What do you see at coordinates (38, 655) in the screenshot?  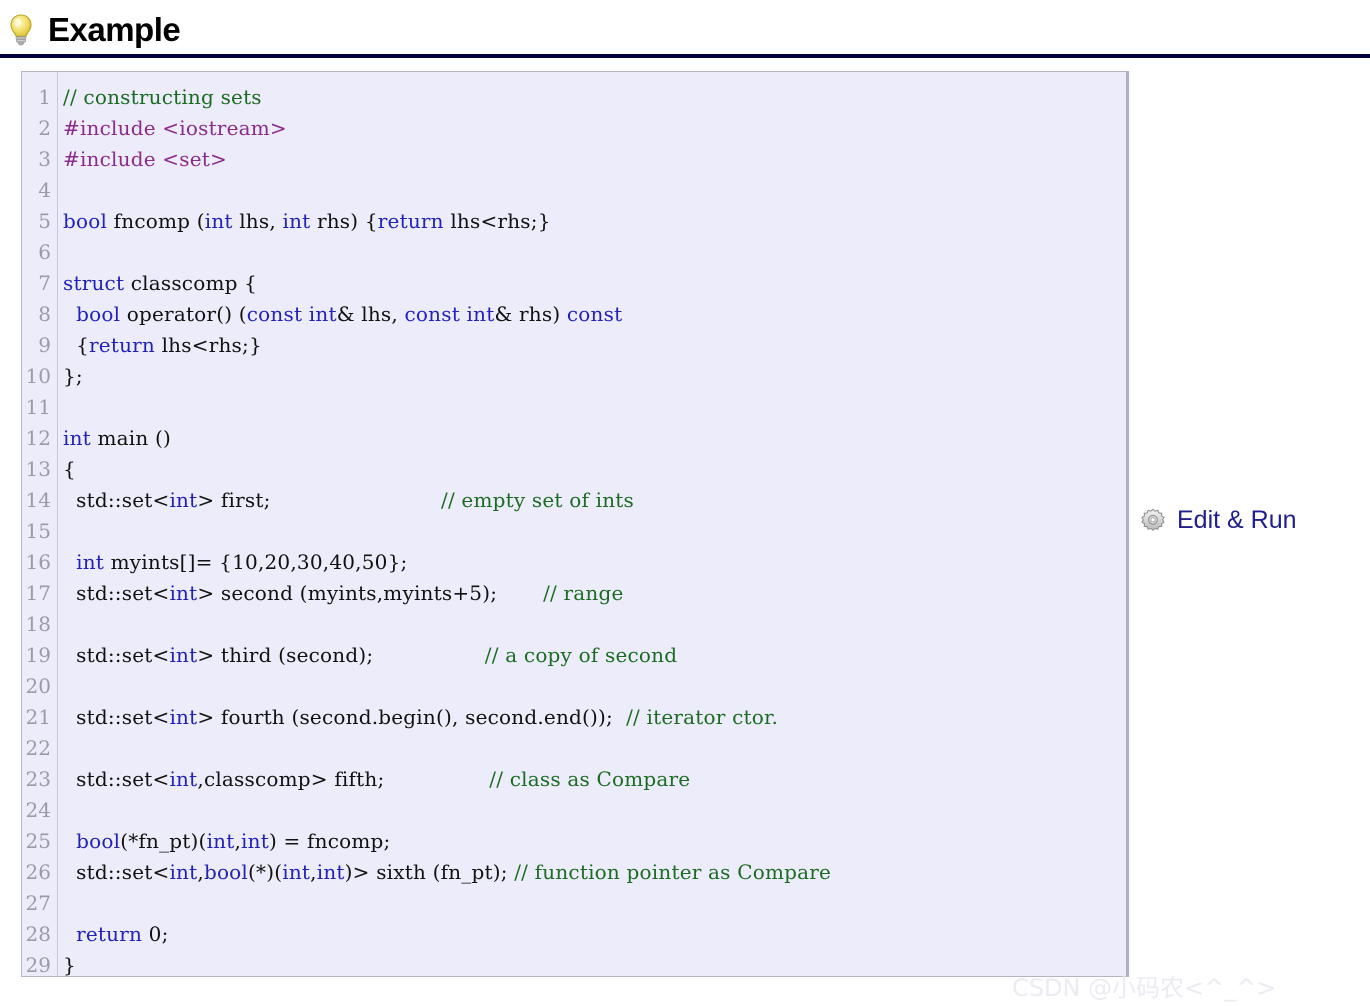 I see `line-number: 19` at bounding box center [38, 655].